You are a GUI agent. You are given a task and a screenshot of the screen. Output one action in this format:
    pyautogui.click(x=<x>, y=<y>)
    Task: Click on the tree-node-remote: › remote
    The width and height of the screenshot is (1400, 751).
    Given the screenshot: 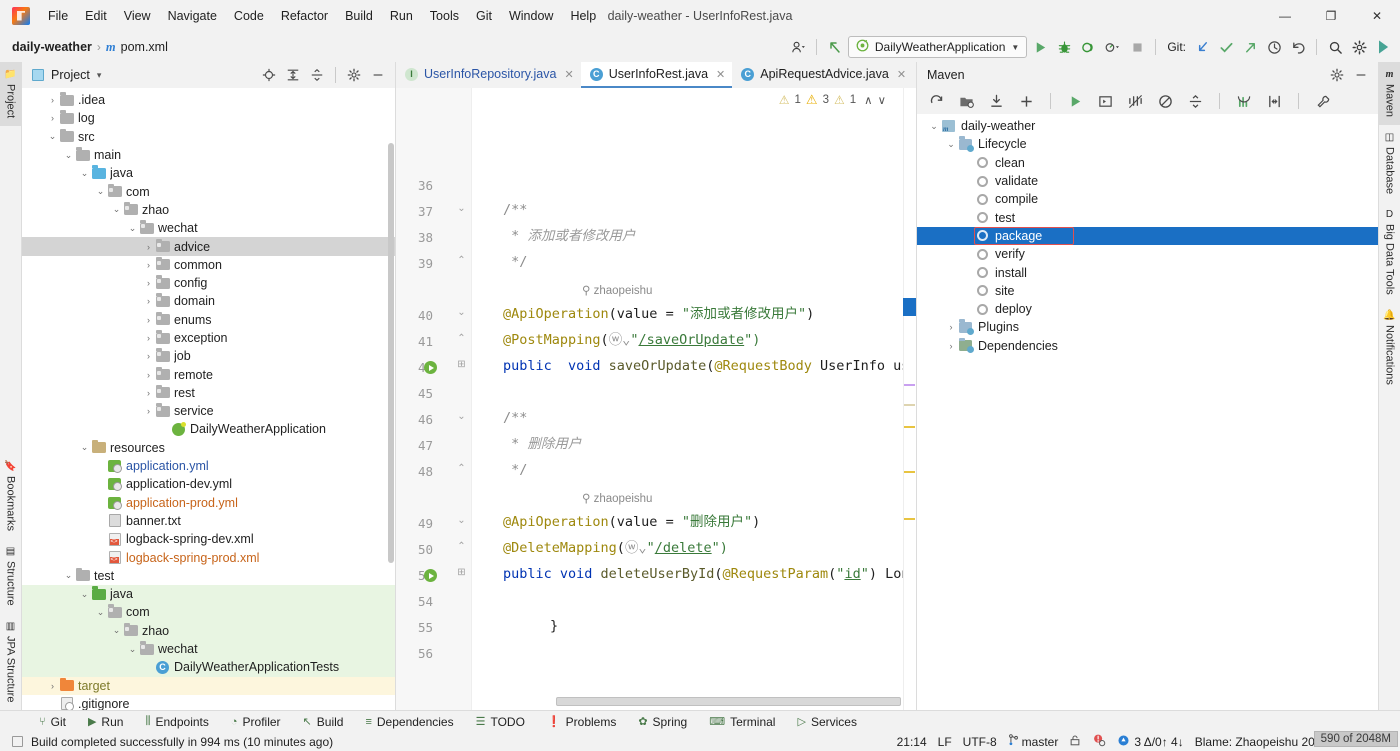 What is the action you would take?
    pyautogui.click(x=208, y=374)
    